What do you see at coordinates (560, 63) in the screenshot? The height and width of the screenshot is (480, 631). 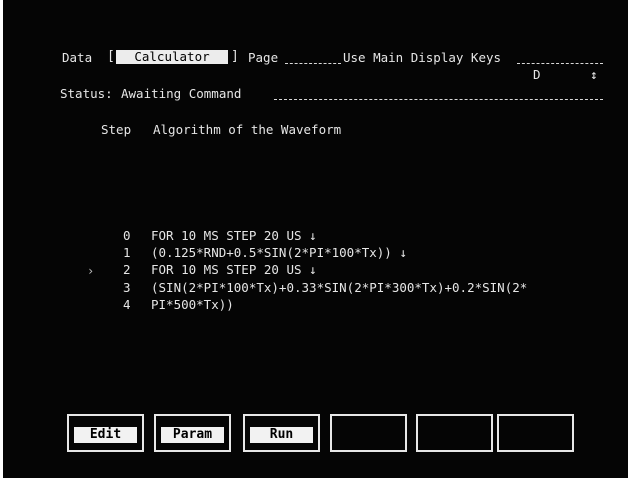 I see `header-trailing-dashes` at bounding box center [560, 63].